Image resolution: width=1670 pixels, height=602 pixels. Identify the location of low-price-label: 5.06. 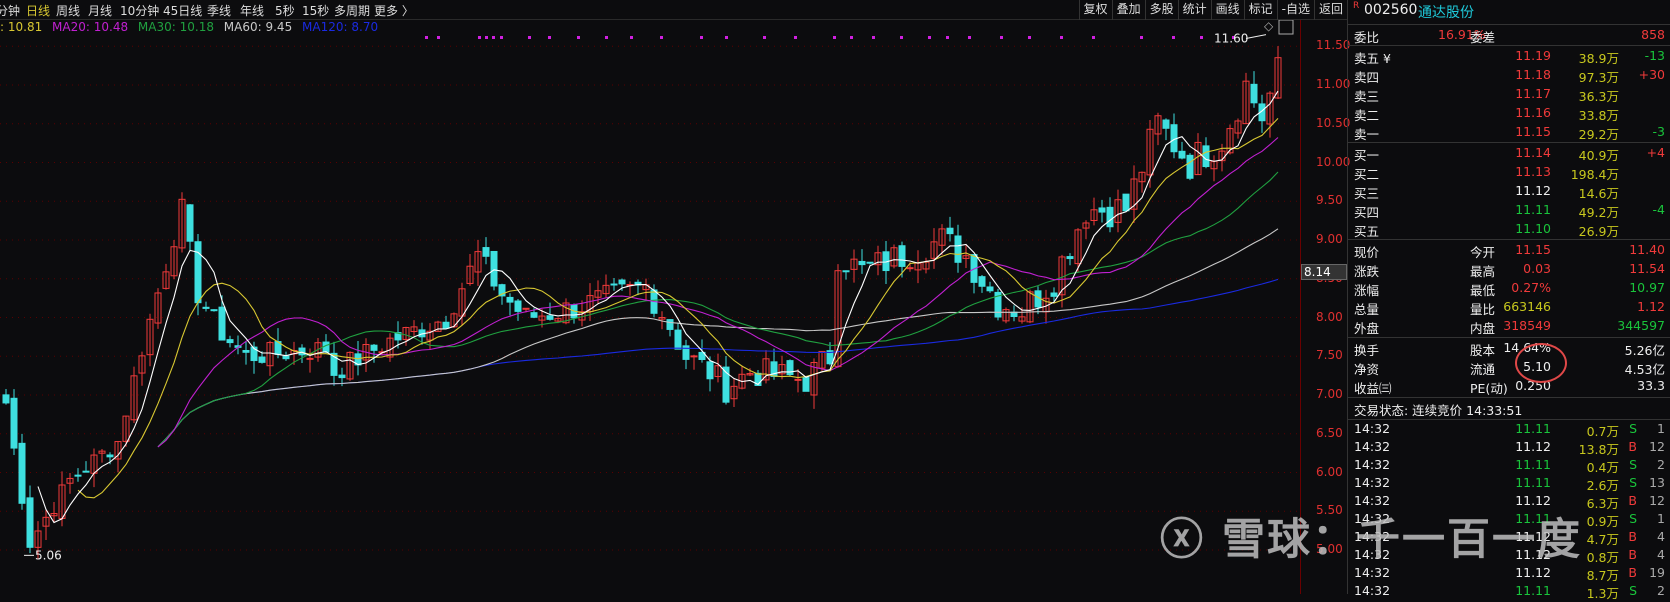
(48, 555).